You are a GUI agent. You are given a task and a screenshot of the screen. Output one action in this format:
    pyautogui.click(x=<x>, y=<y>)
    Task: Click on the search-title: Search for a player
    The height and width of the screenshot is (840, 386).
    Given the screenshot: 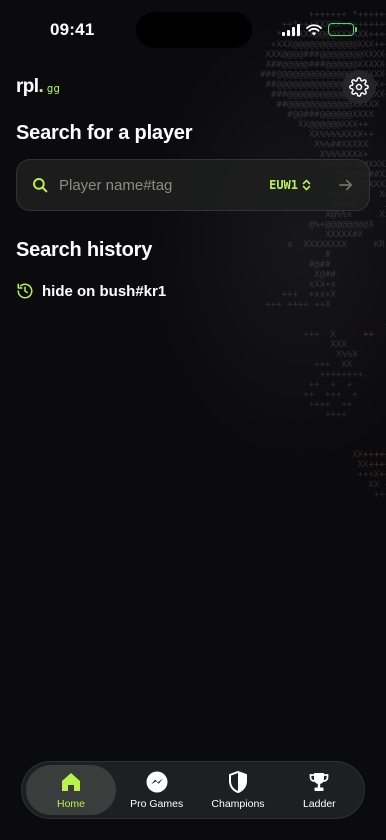 What is the action you would take?
    pyautogui.click(x=104, y=133)
    